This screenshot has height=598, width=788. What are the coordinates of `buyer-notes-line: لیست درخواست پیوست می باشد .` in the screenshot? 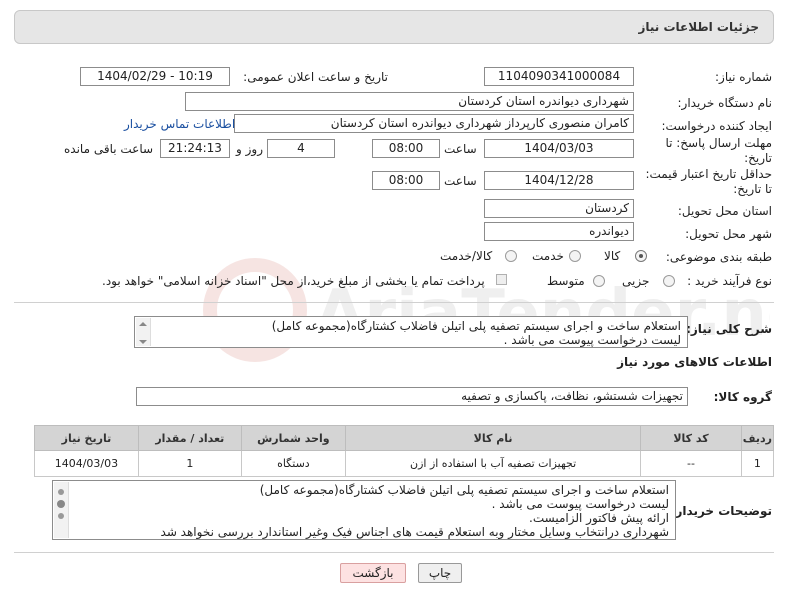 It's located at (580, 504).